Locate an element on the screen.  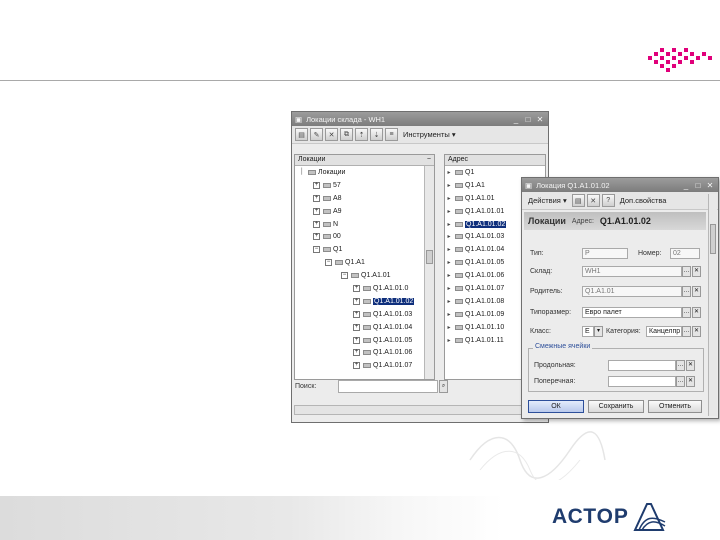
parent-field: Q1.A1.01 is located at coordinates (632, 291).